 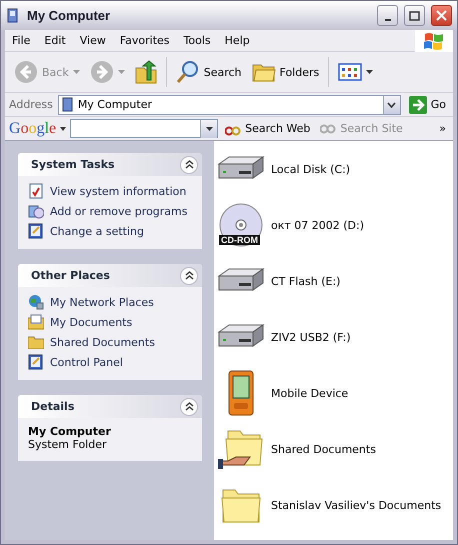 I want to click on menu-item: Tools, so click(x=197, y=40).